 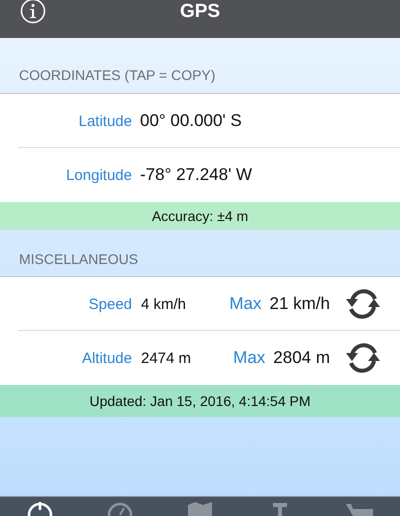 I want to click on section-header: MISCELLANEOUS, so click(x=79, y=259).